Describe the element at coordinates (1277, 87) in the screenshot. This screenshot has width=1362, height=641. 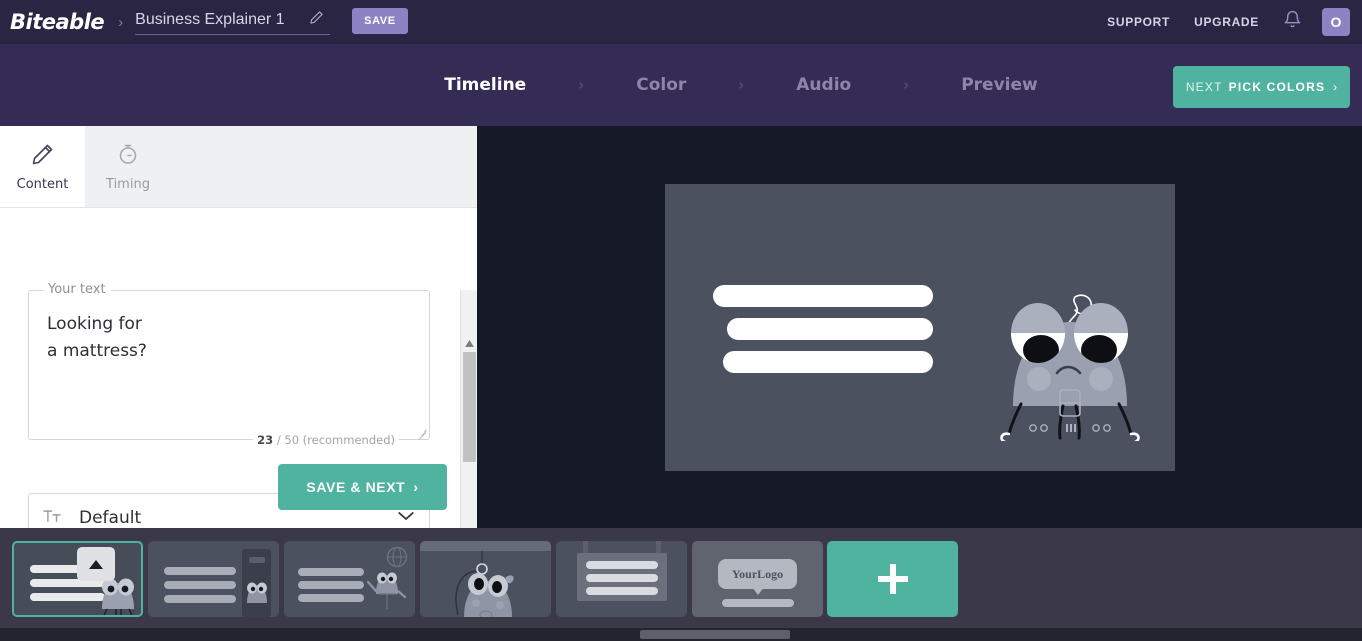
I see `next-main-label: PICK COLORS` at that location.